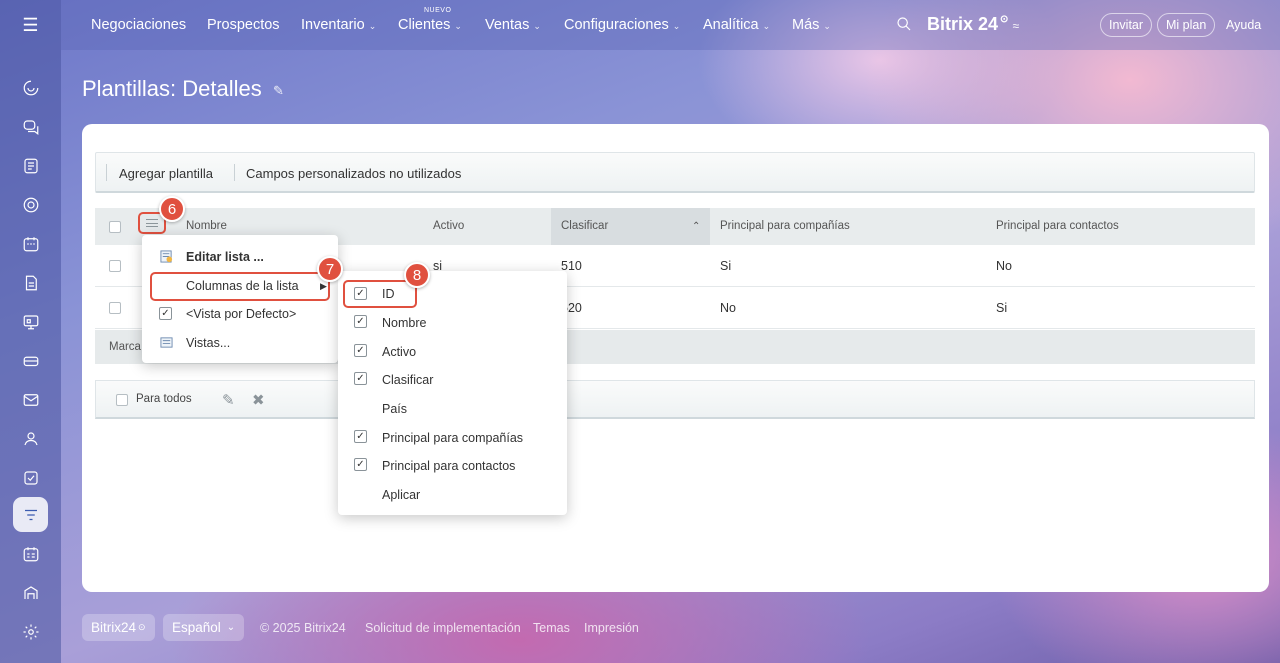 The image size is (1280, 663). Describe the element at coordinates (240, 286) in the screenshot. I see `step-7-highlight` at that location.